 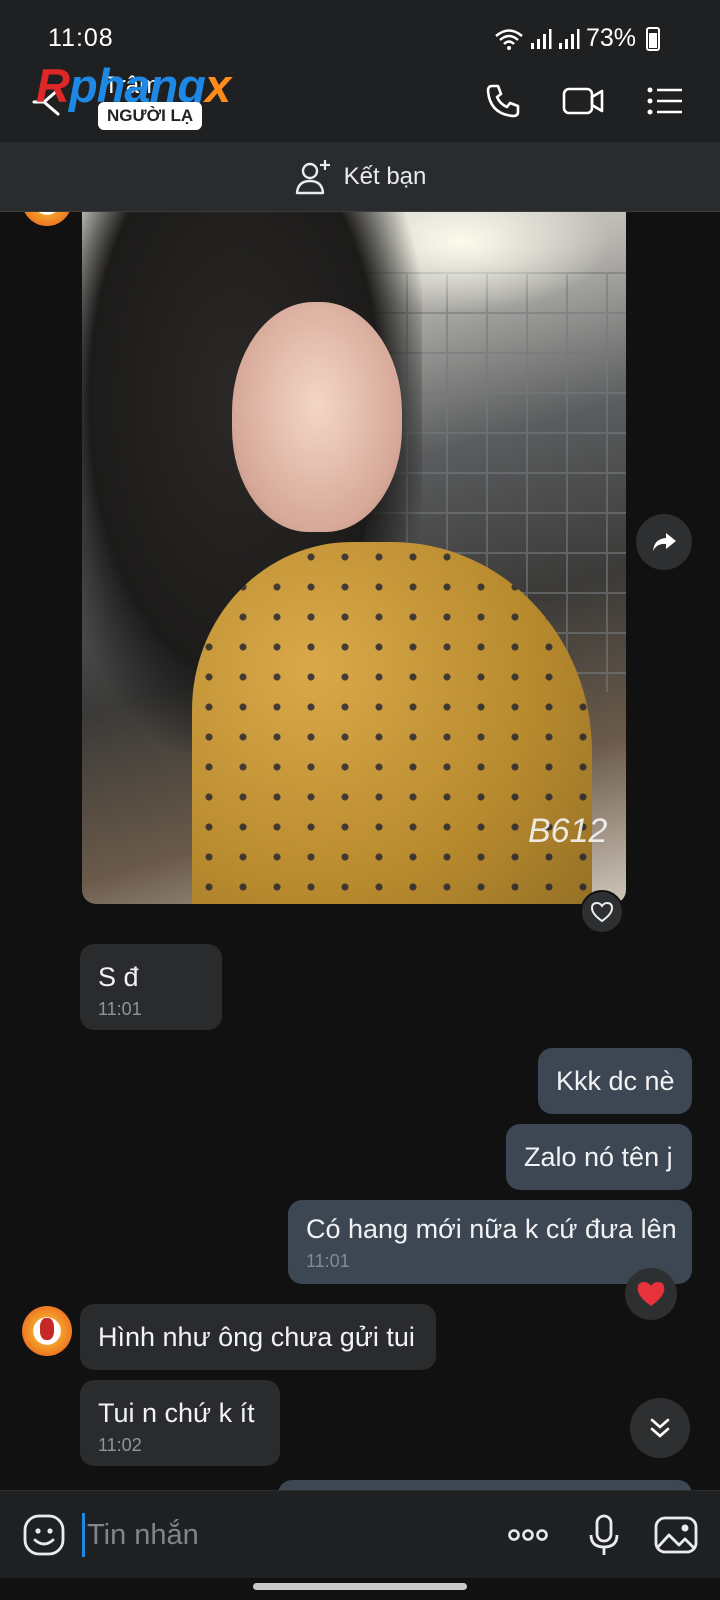 I want to click on message-bubble-incoming: S đ 11:01, so click(x=151, y=987).